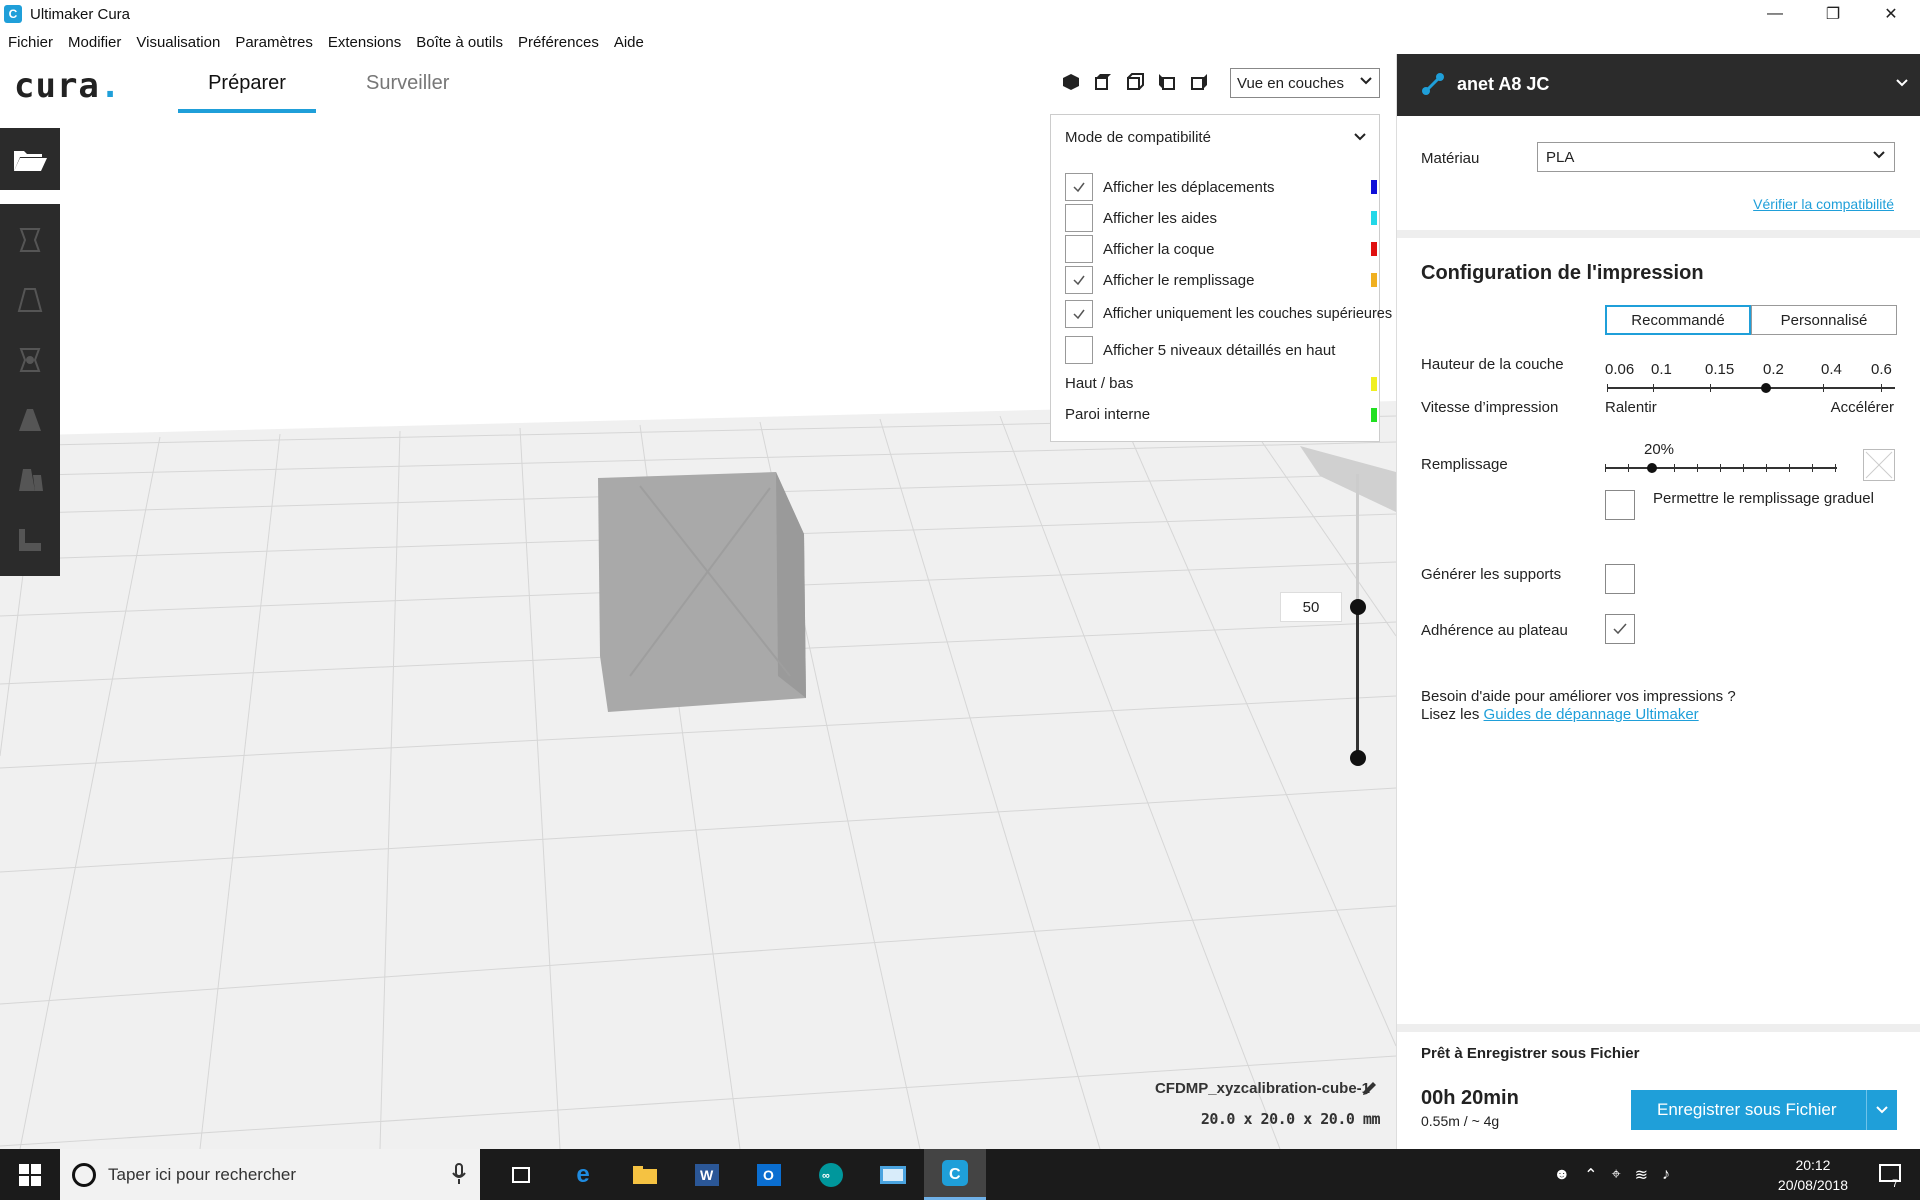  Describe the element at coordinates (1138, 137) in the screenshot. I see `compatibility-mode-label: Mode de compatibilité` at that location.